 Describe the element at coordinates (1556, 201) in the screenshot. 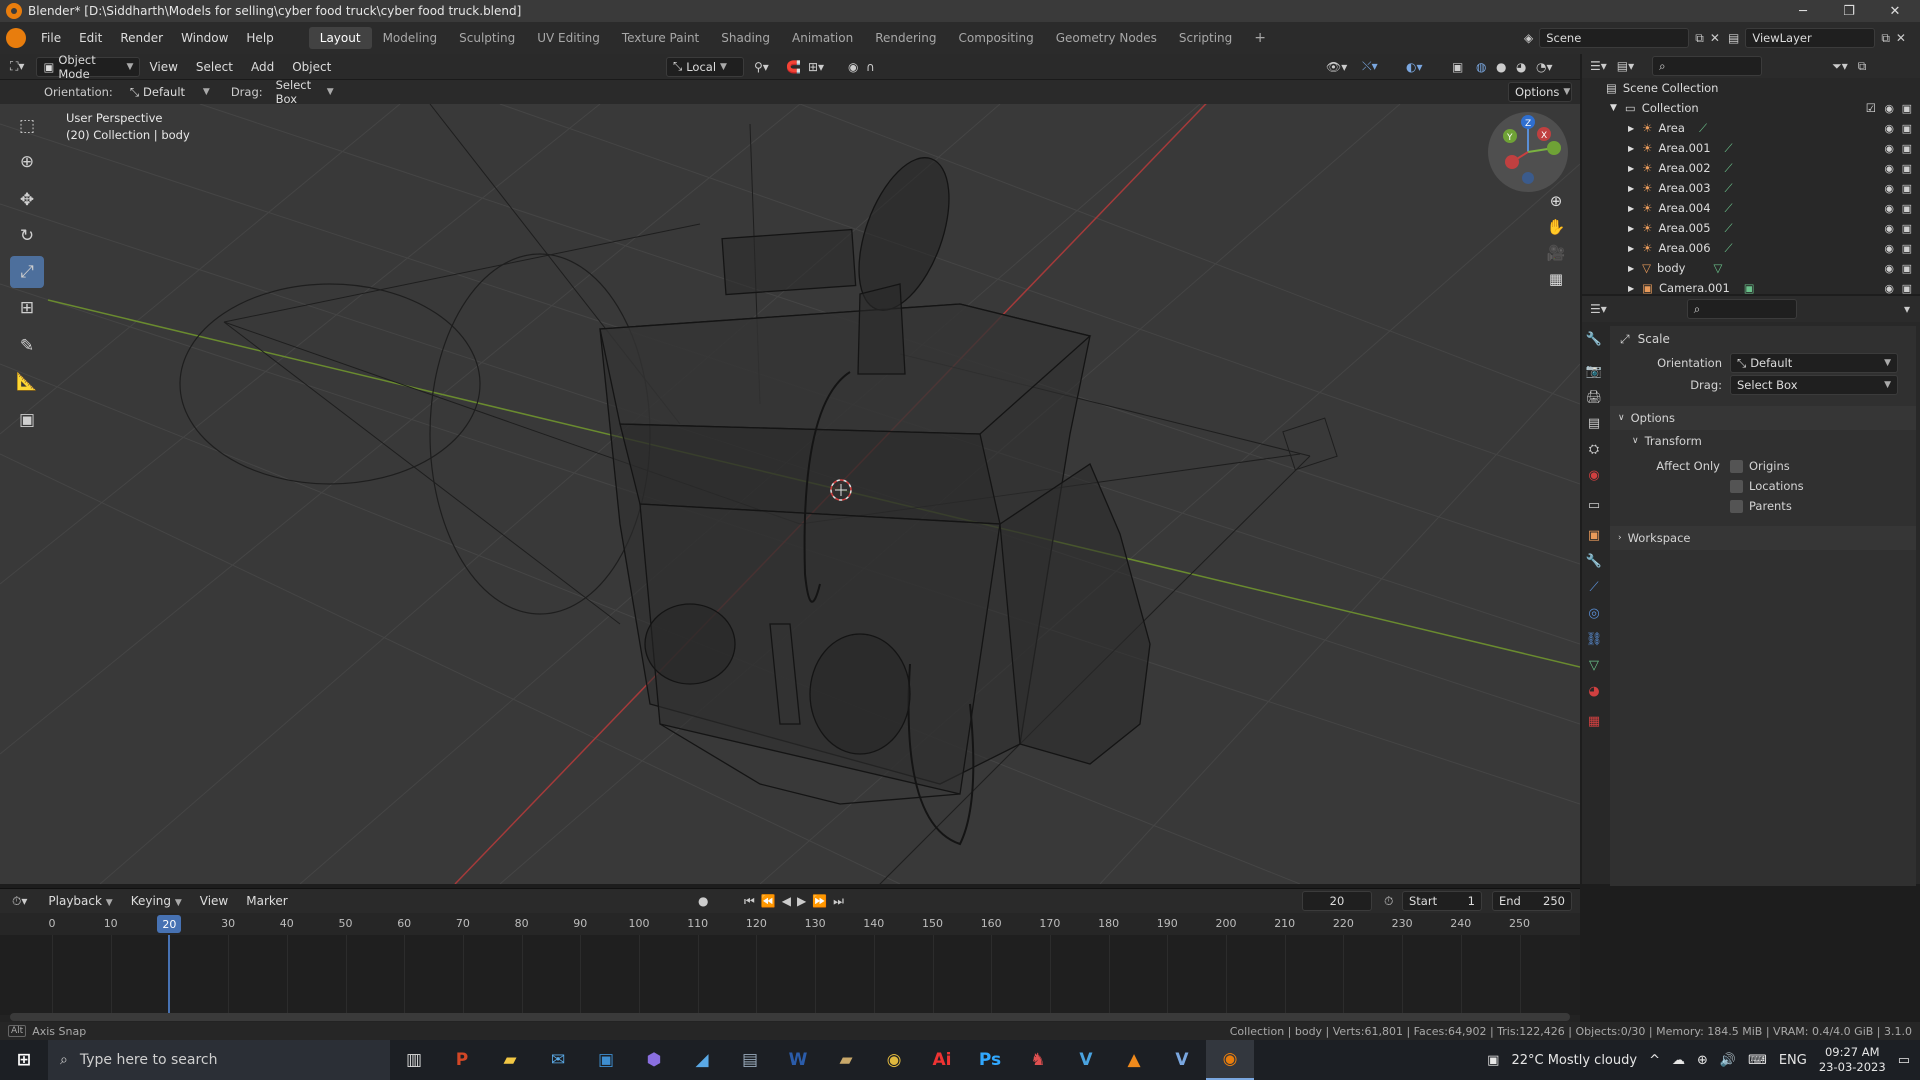

I see `zoom-icon: ⊕` at that location.